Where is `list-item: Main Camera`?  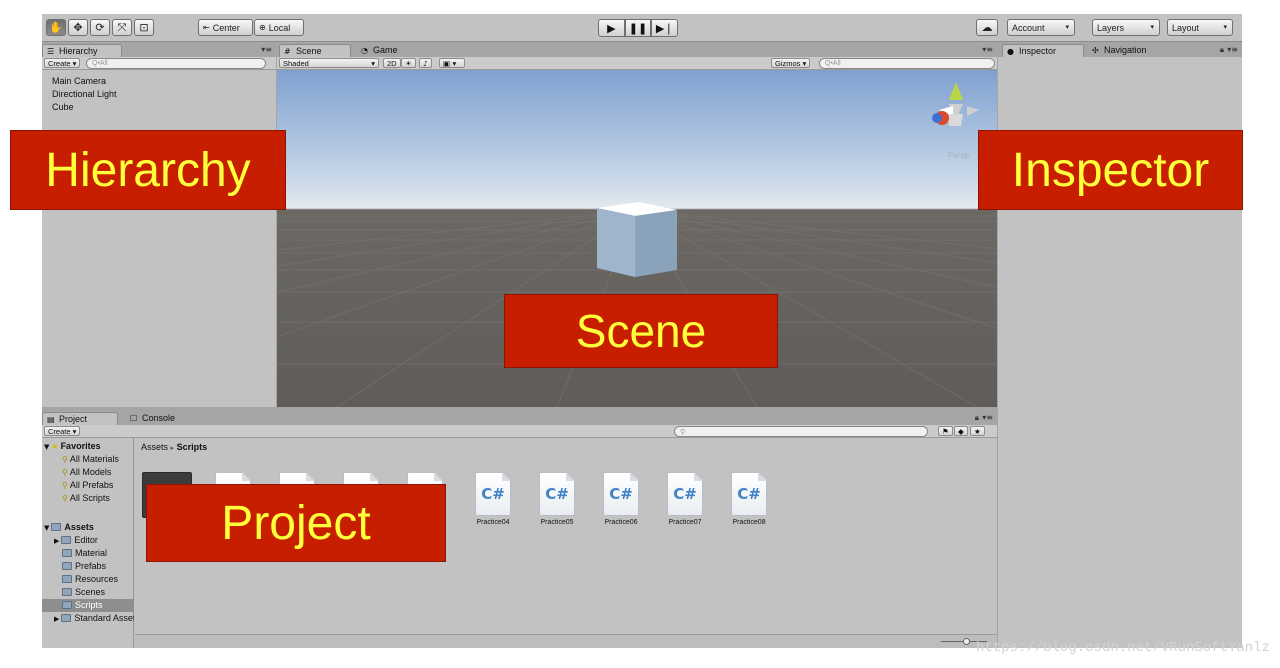 list-item: Main Camera is located at coordinates (84, 81).